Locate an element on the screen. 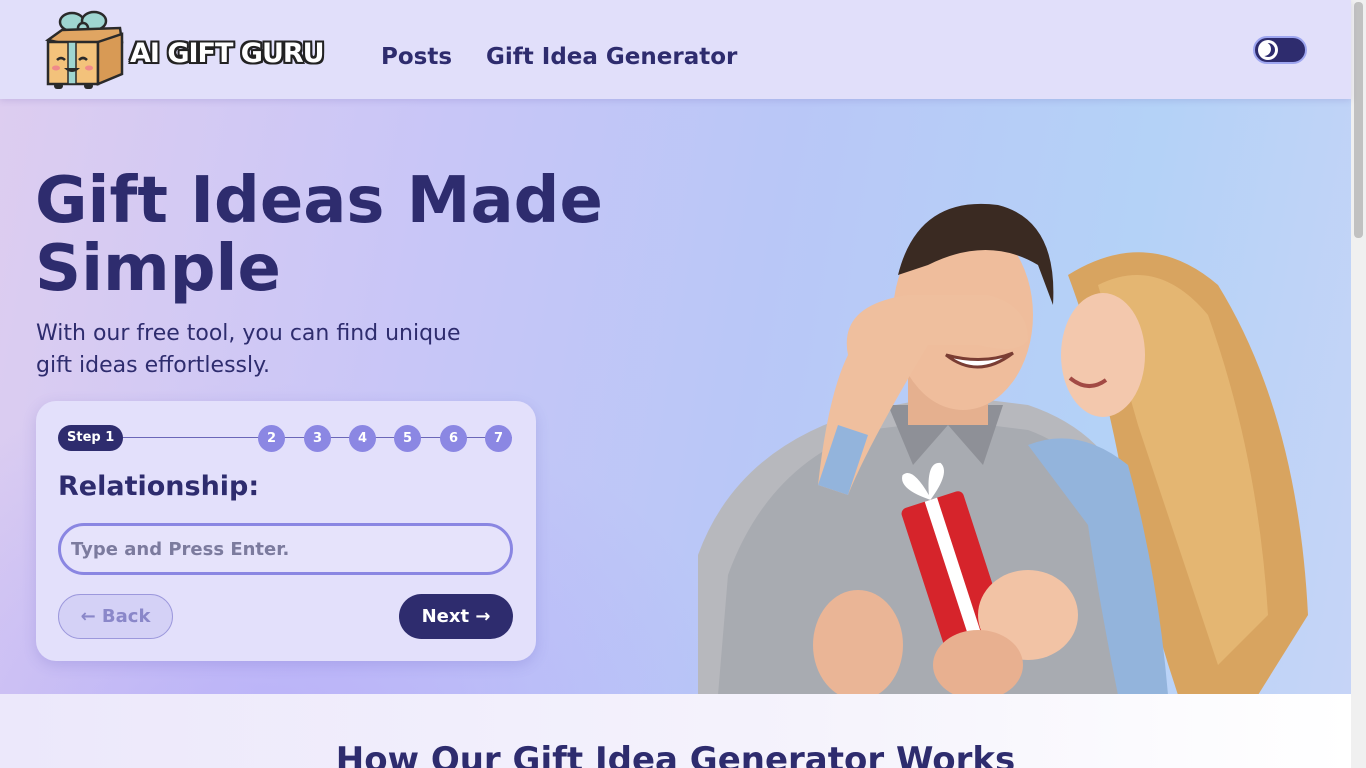 Image resolution: width=1366 pixels, height=768 pixels. site-header: AI GIFT GURU Posts Gift Idea Generator is located at coordinates (675, 49).